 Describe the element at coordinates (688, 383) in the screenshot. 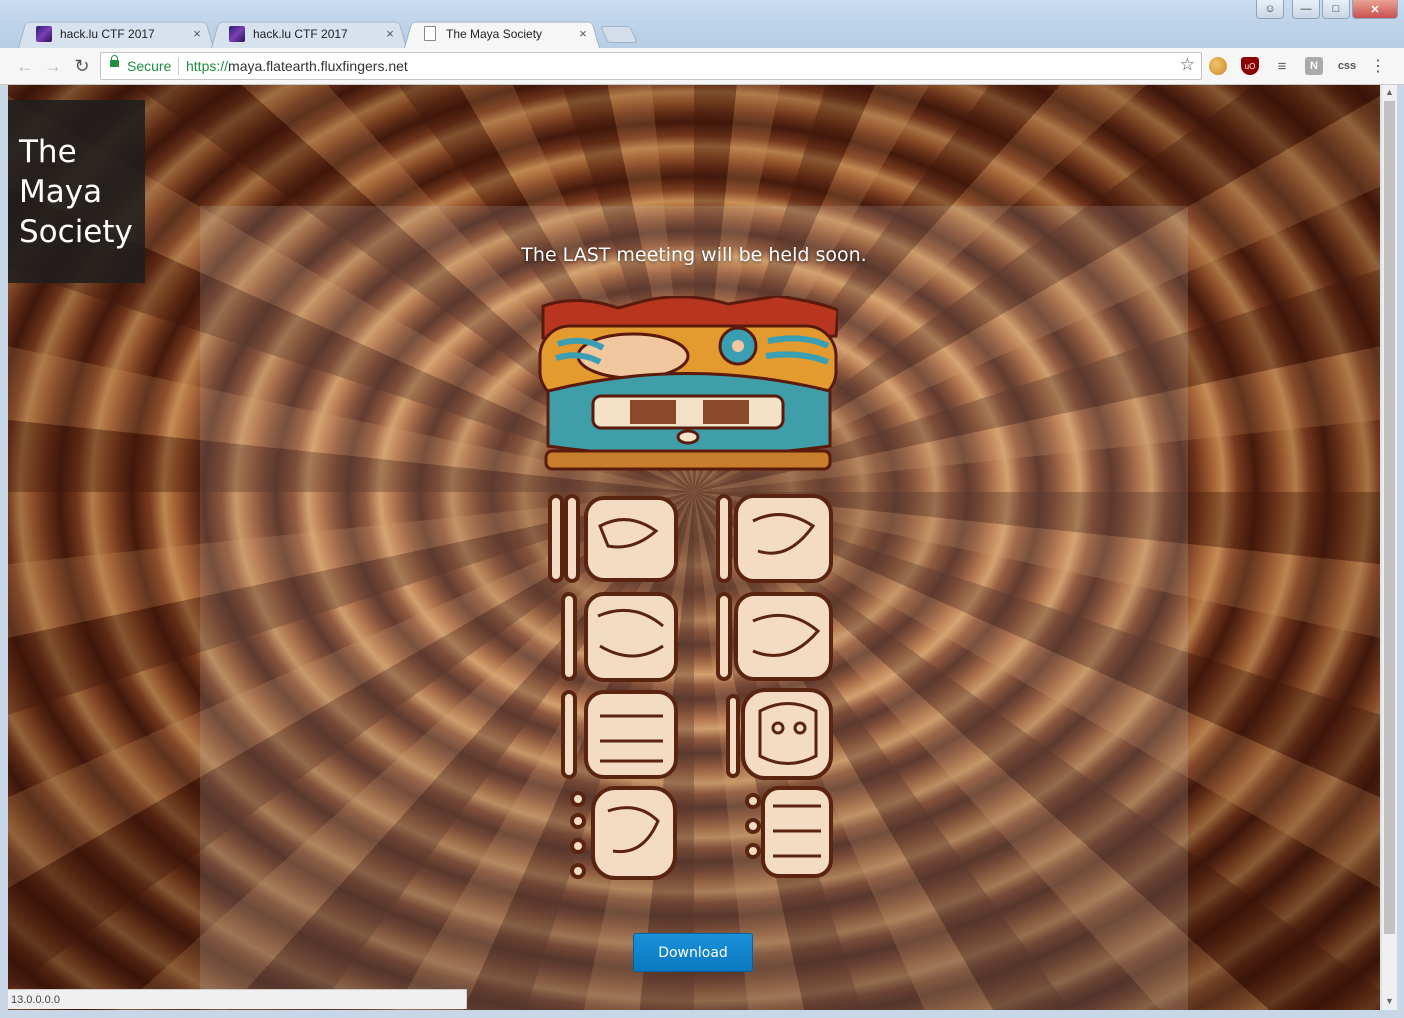

I see `maya-head-glyph` at that location.